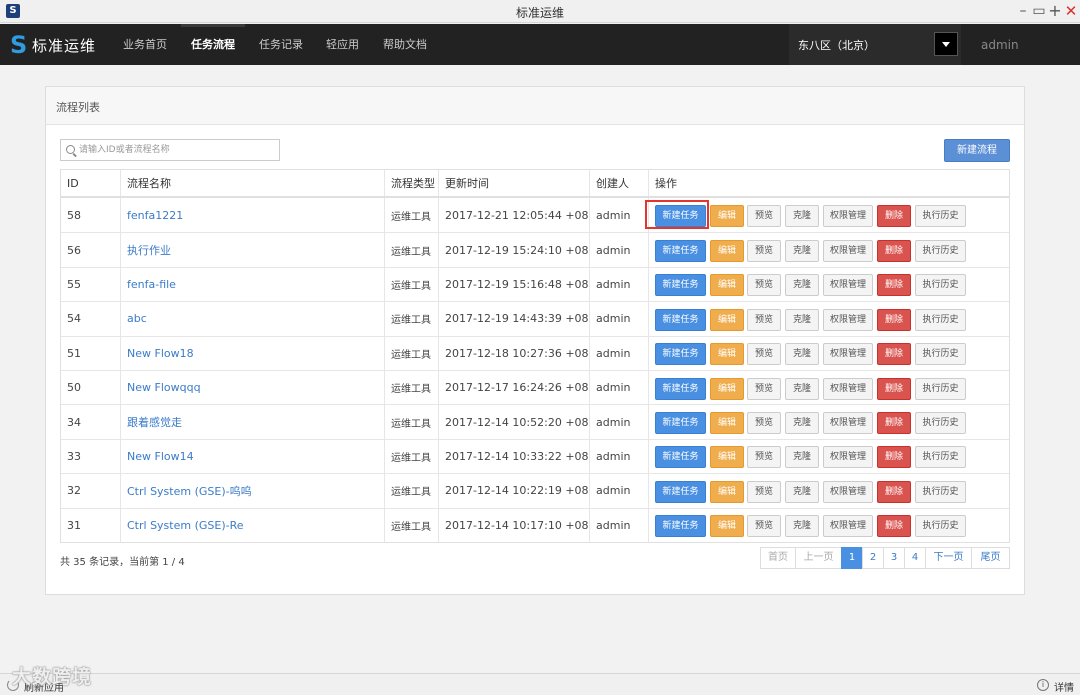 This screenshot has width=1080, height=695. Describe the element at coordinates (252, 284) in the screenshot. I see `cell-flow-name: fenfa-file` at that location.